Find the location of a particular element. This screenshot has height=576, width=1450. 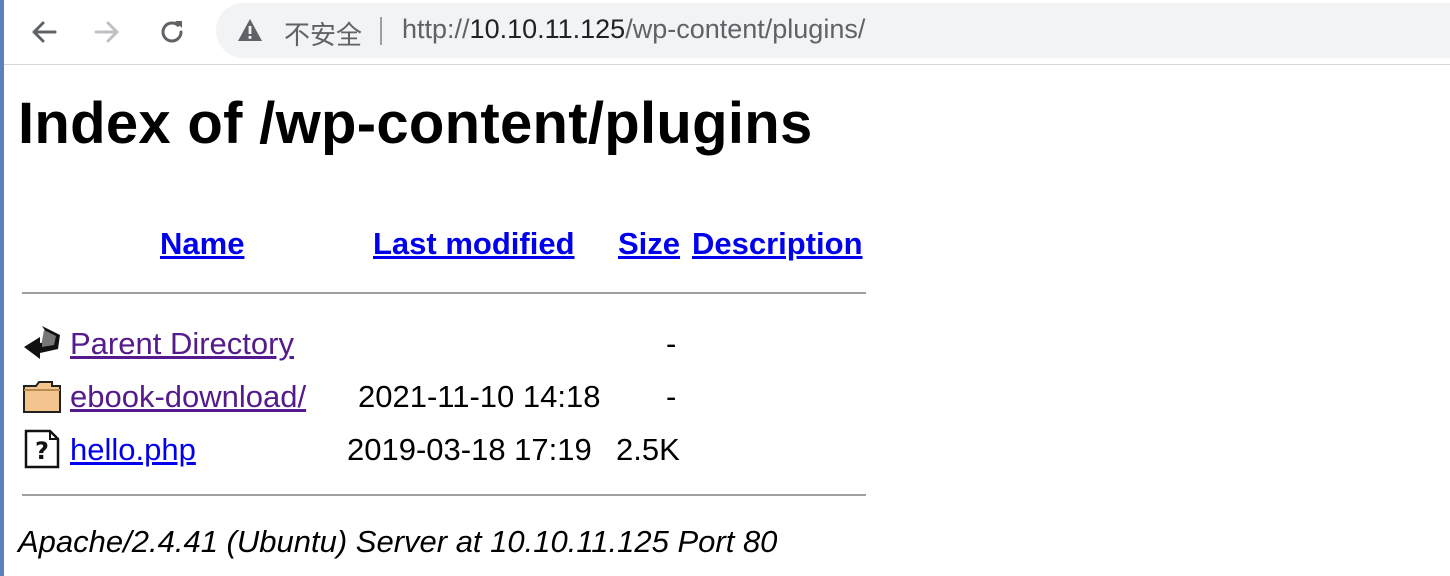

entry-link: Parent Directory is located at coordinates (182, 344).